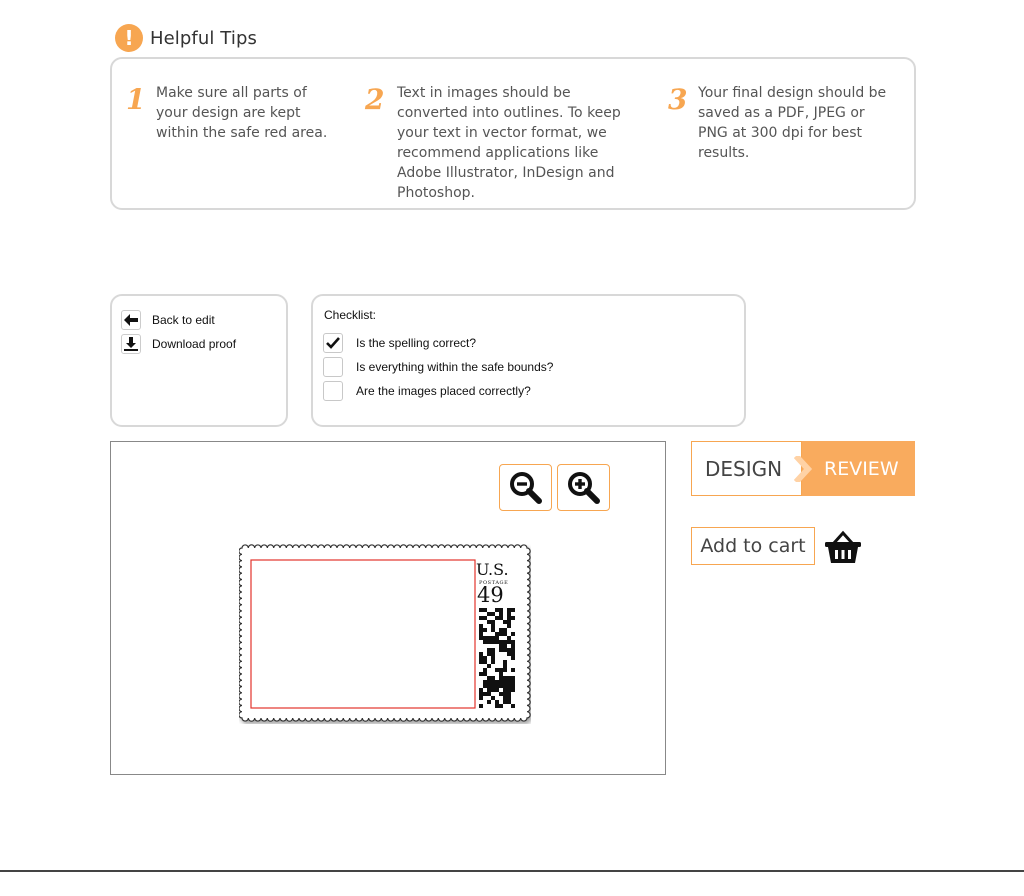  Describe the element at coordinates (131, 320) in the screenshot. I see `arrow-left-icon` at that location.